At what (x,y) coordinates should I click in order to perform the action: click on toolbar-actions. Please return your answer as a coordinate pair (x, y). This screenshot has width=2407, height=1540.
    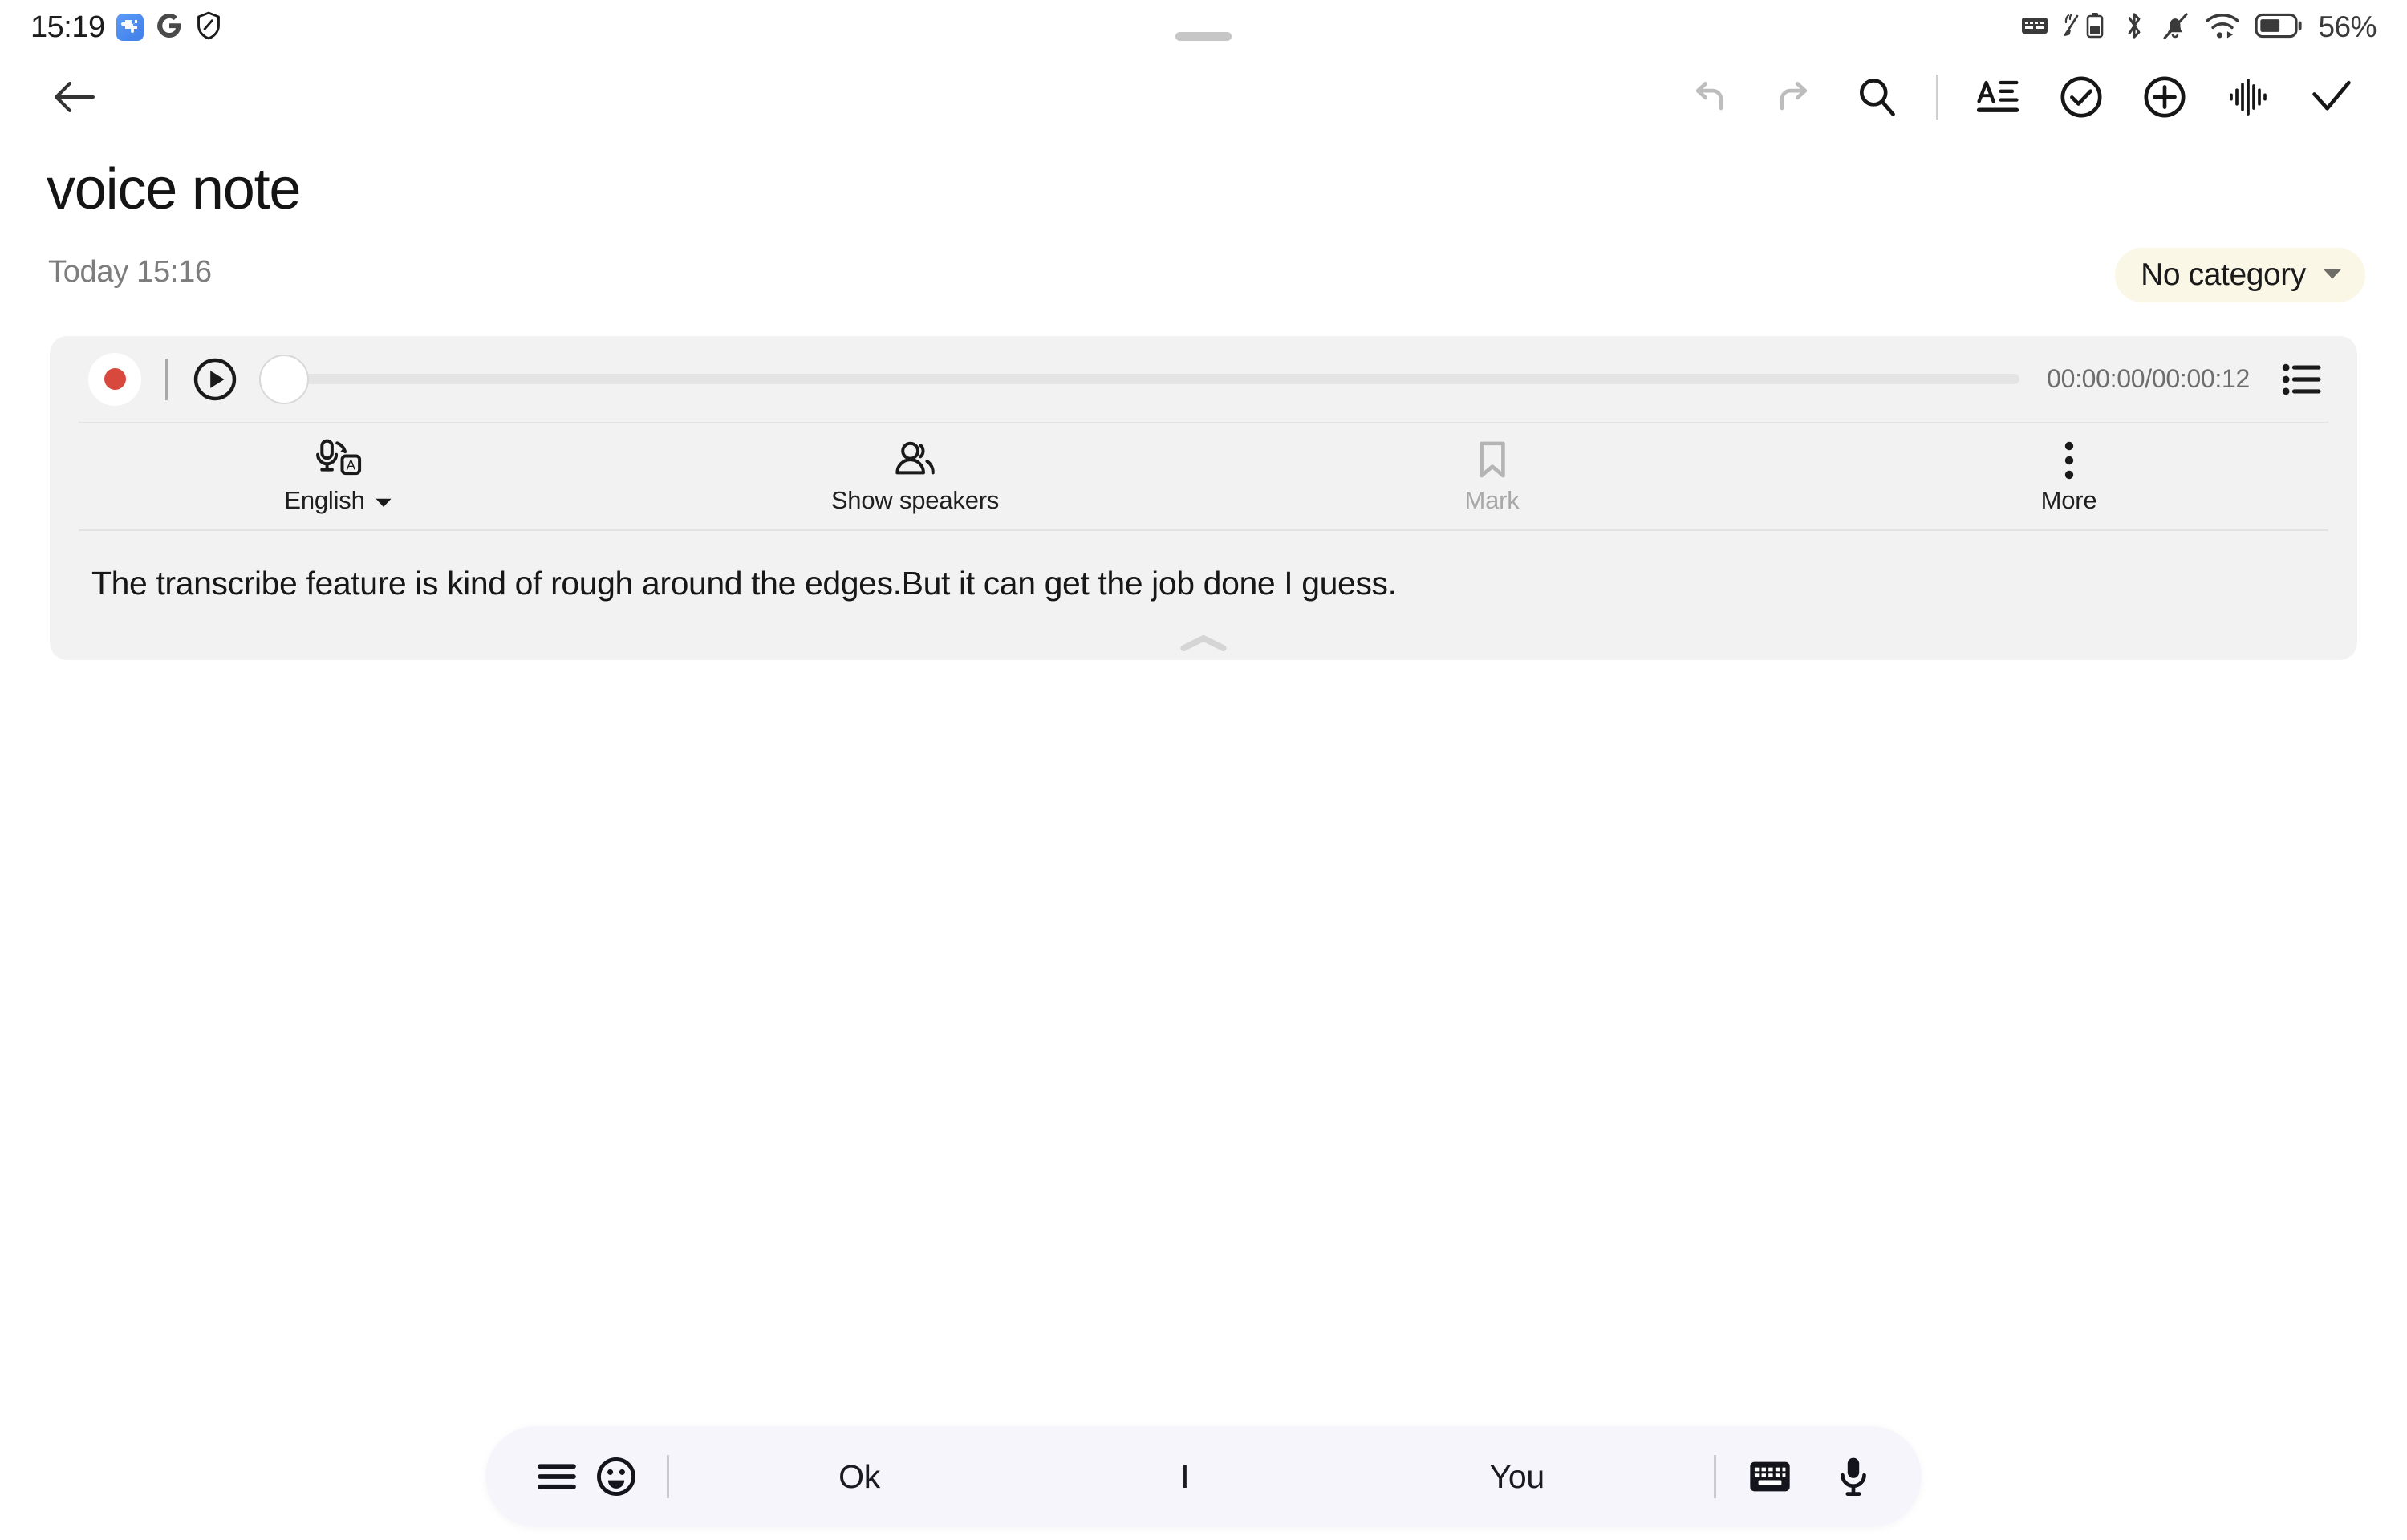
    Looking at the image, I should click on (2020, 97).